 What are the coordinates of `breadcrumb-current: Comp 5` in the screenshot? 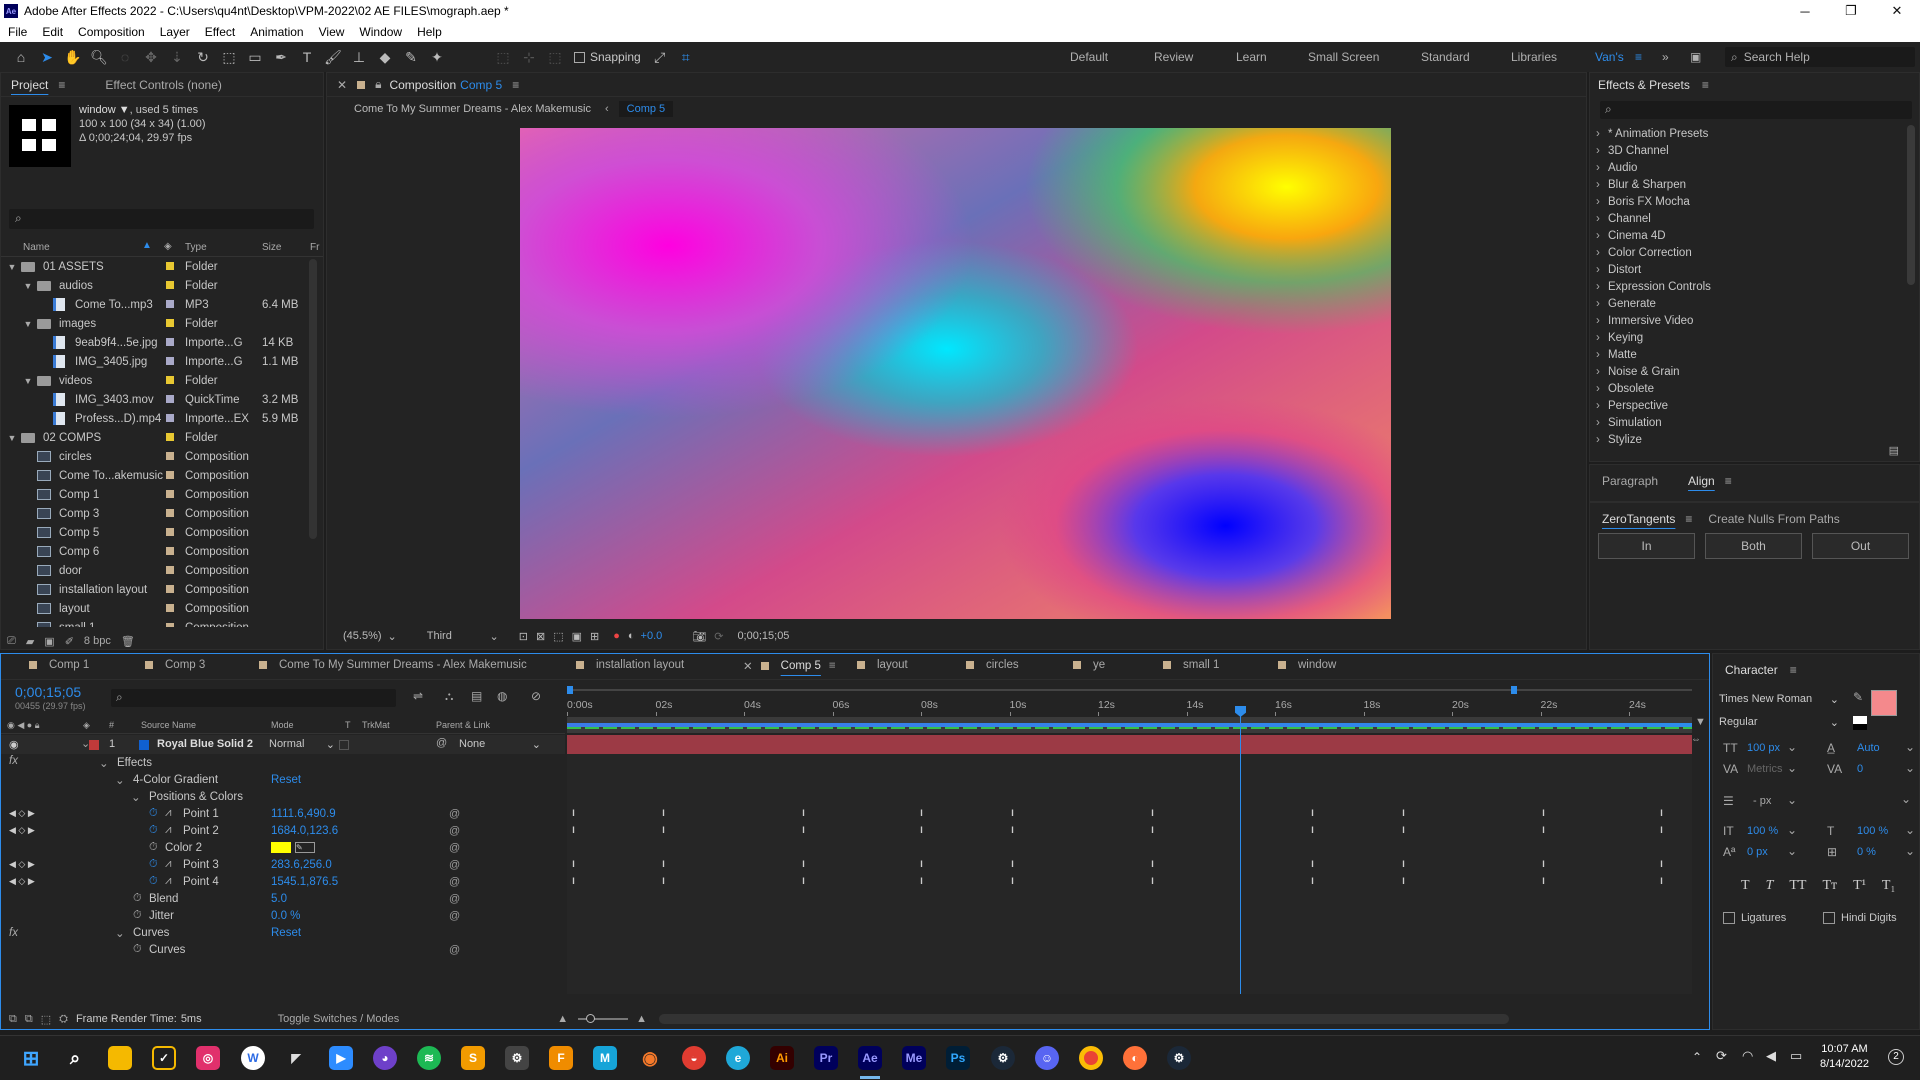 It's located at (646, 109).